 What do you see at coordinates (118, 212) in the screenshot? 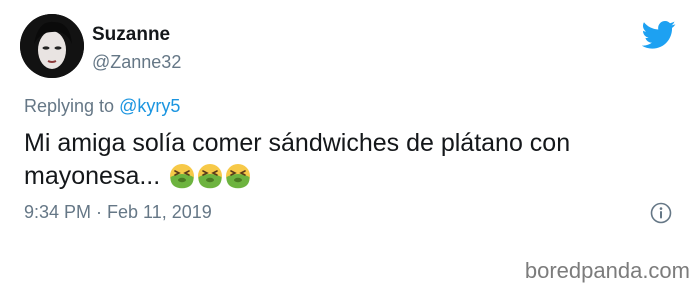
I see `tweet-timestamp: 9:34 PM · Feb 11, 2019` at bounding box center [118, 212].